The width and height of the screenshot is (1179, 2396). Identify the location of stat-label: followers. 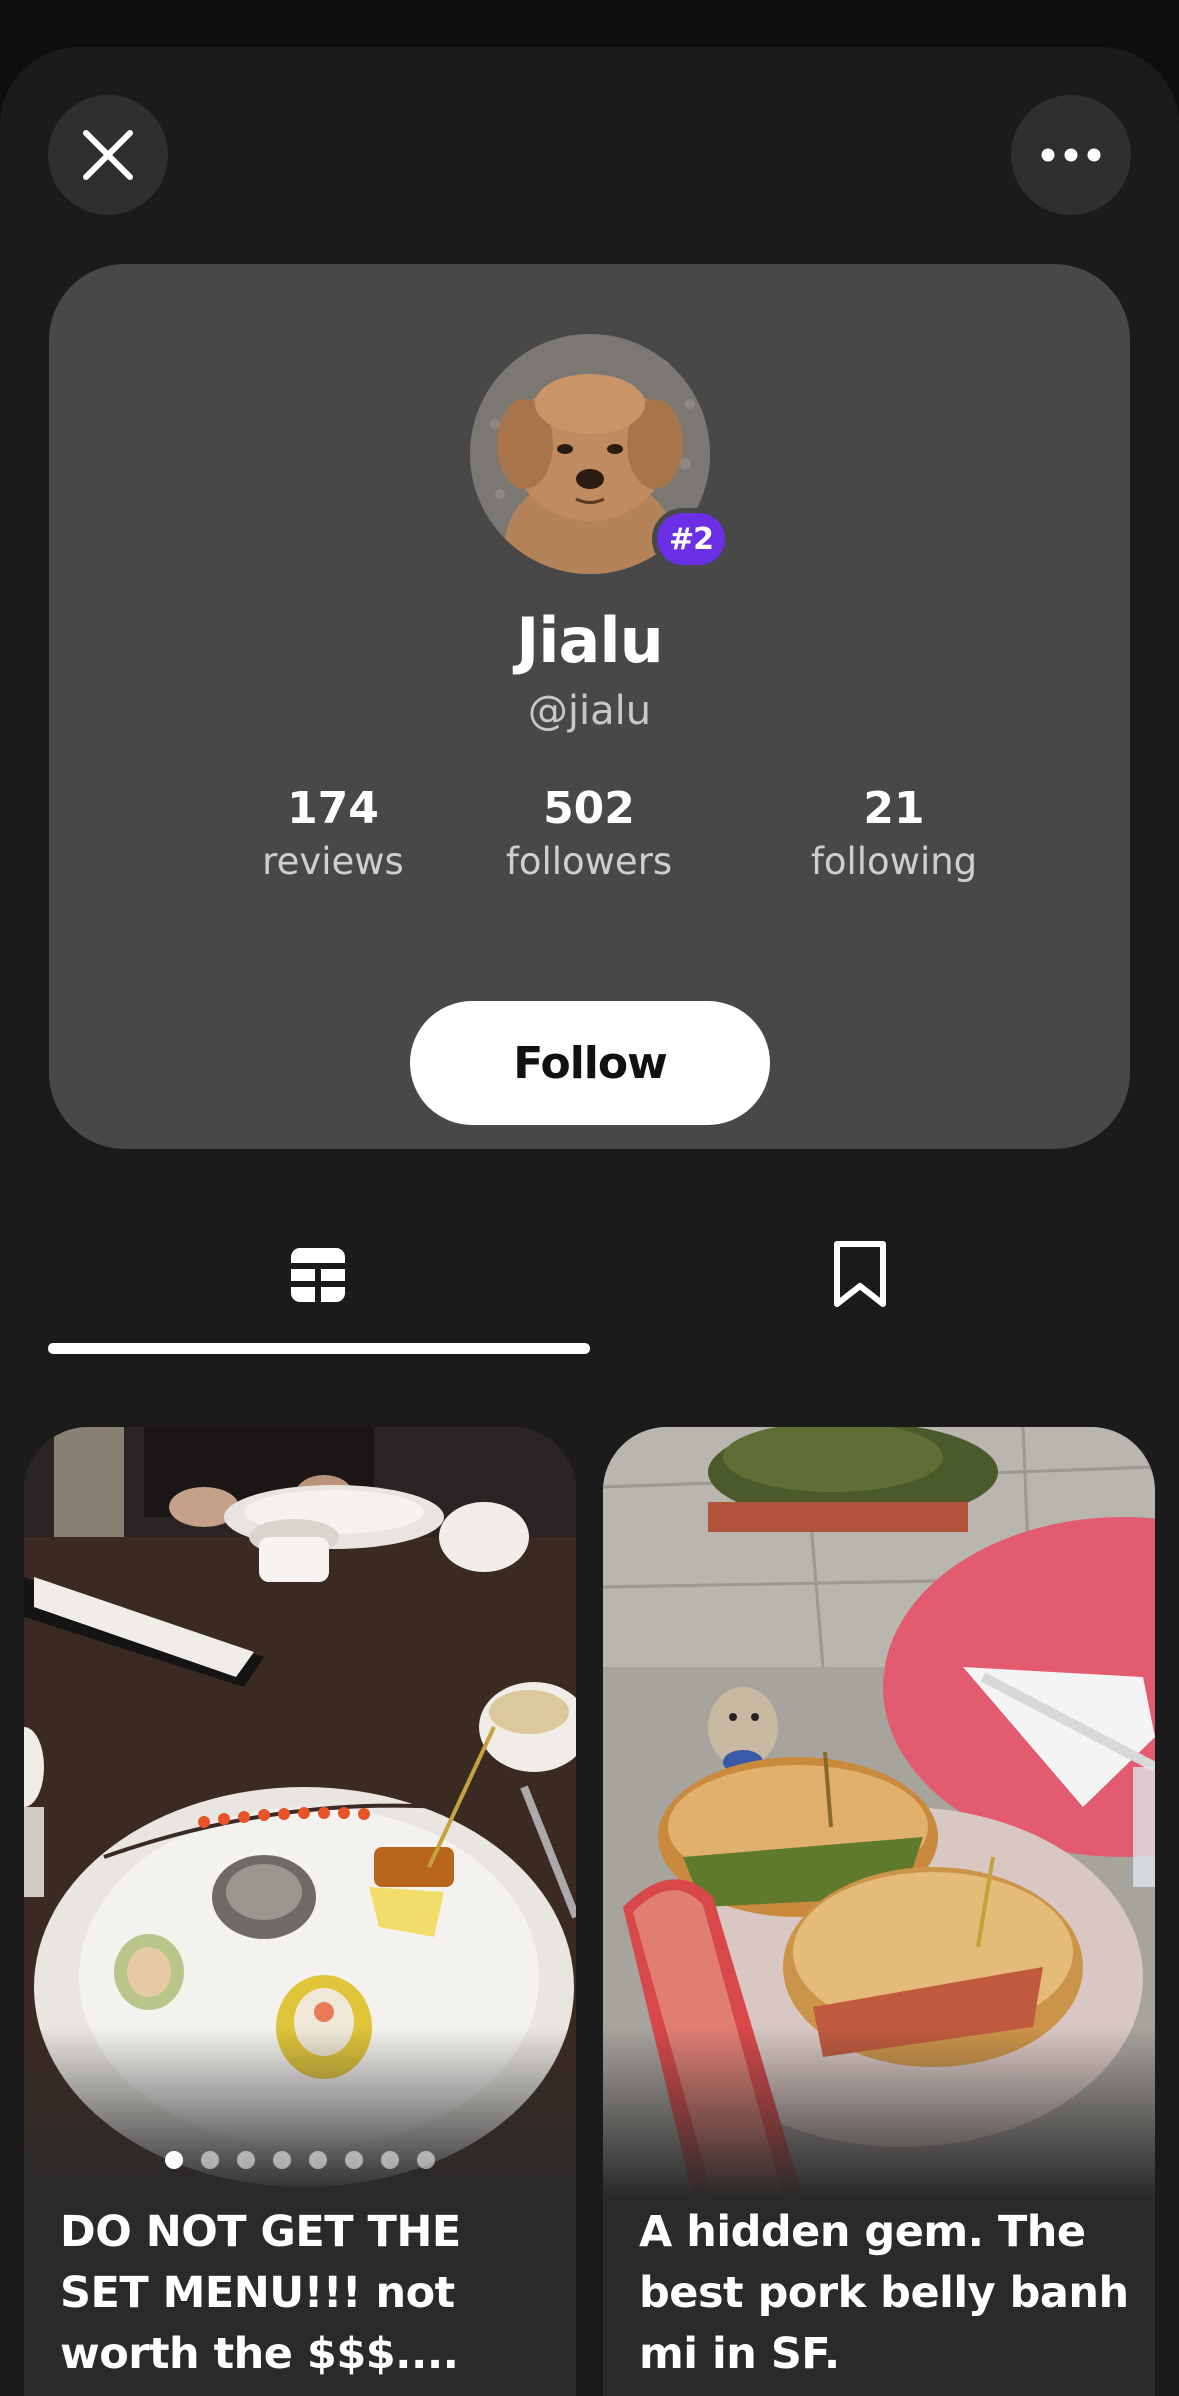
(589, 861).